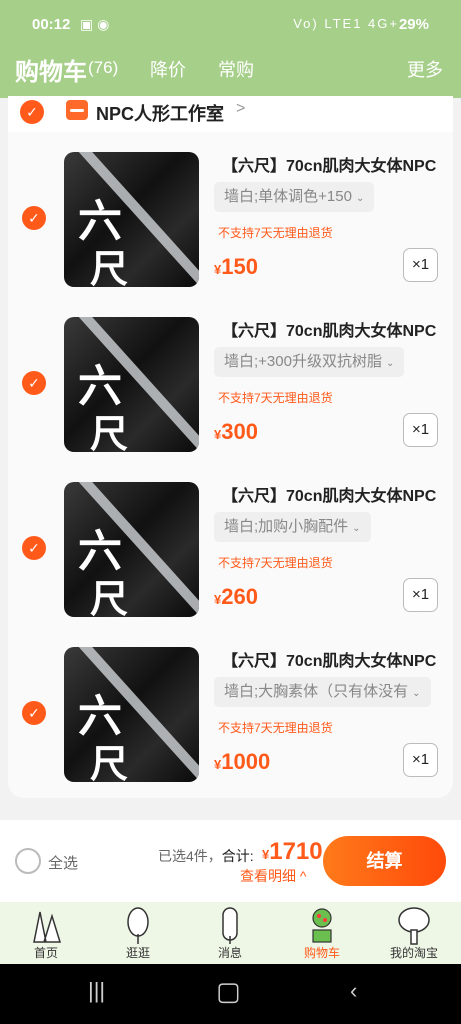  Describe the element at coordinates (47, 927) in the screenshot. I see `home-tree-icon` at that location.